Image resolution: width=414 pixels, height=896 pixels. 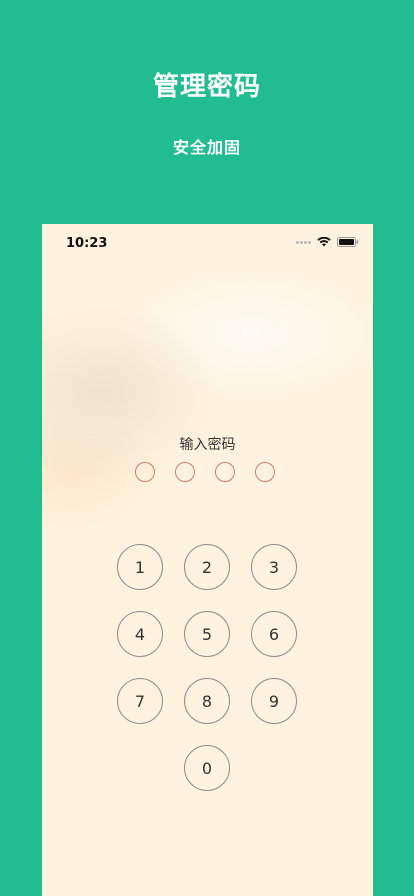 What do you see at coordinates (87, 243) in the screenshot?
I see `status-time: 10:23` at bounding box center [87, 243].